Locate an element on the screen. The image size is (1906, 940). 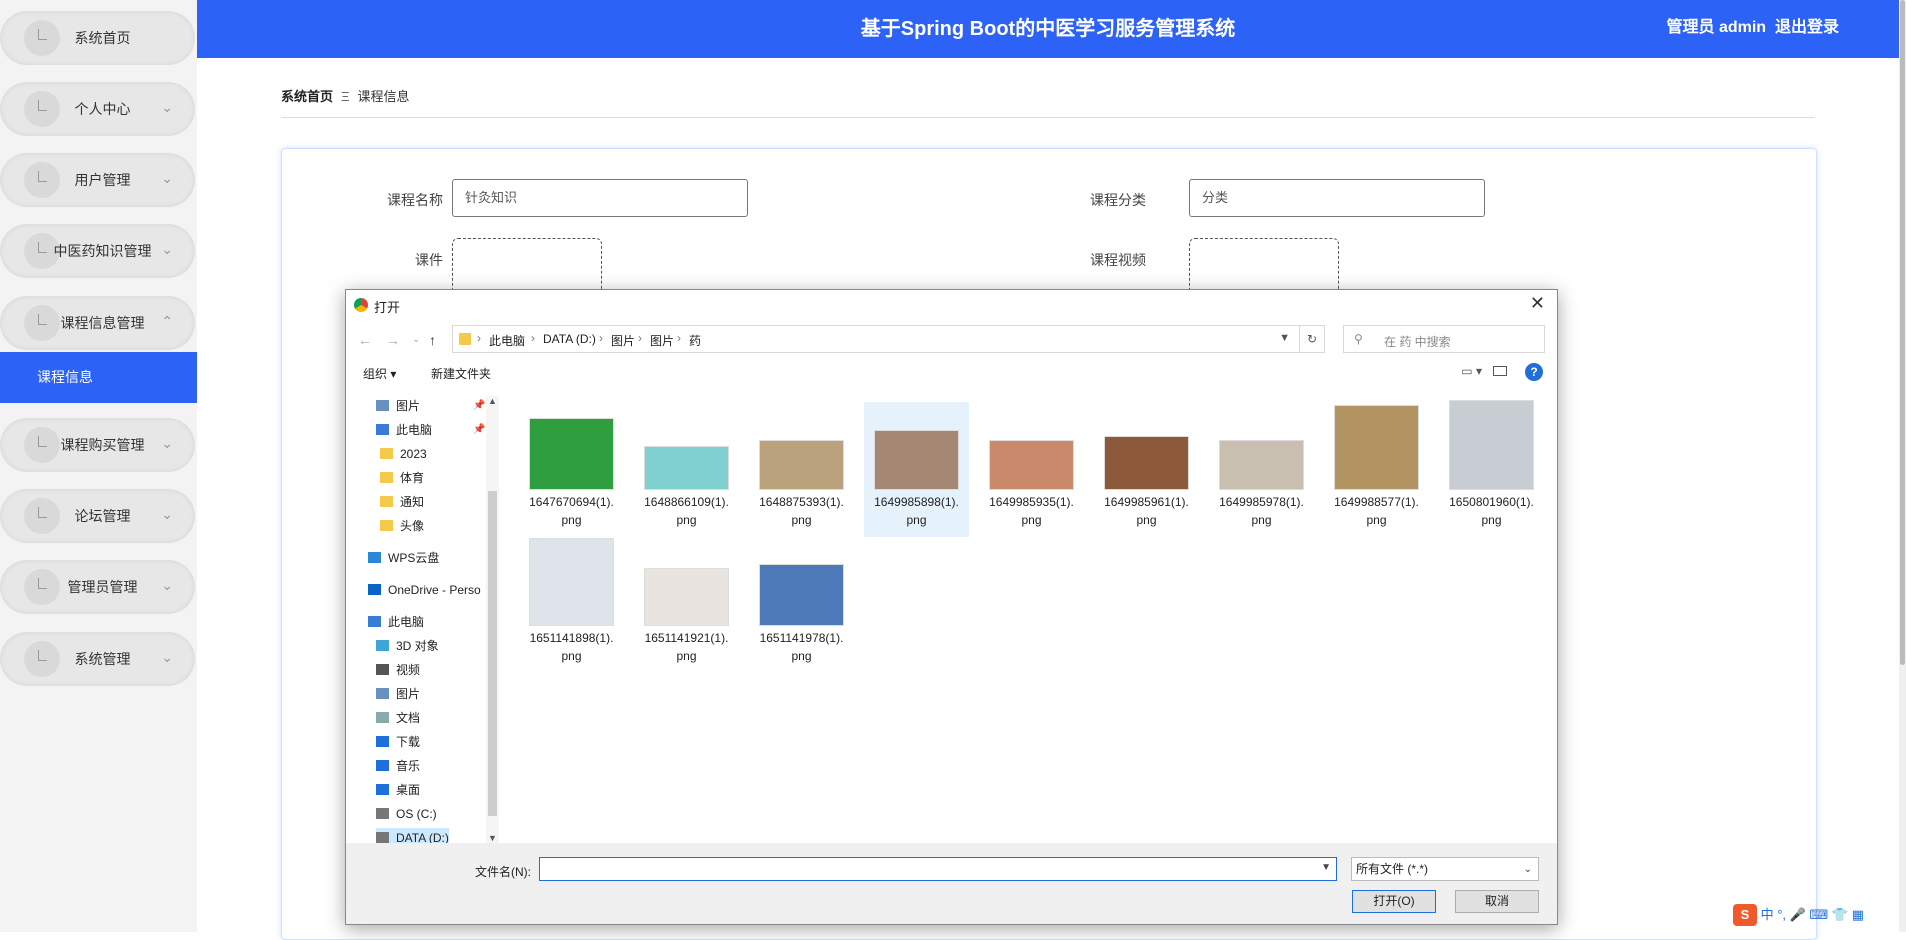
path-pictures: 图片 is located at coordinates (623, 340).